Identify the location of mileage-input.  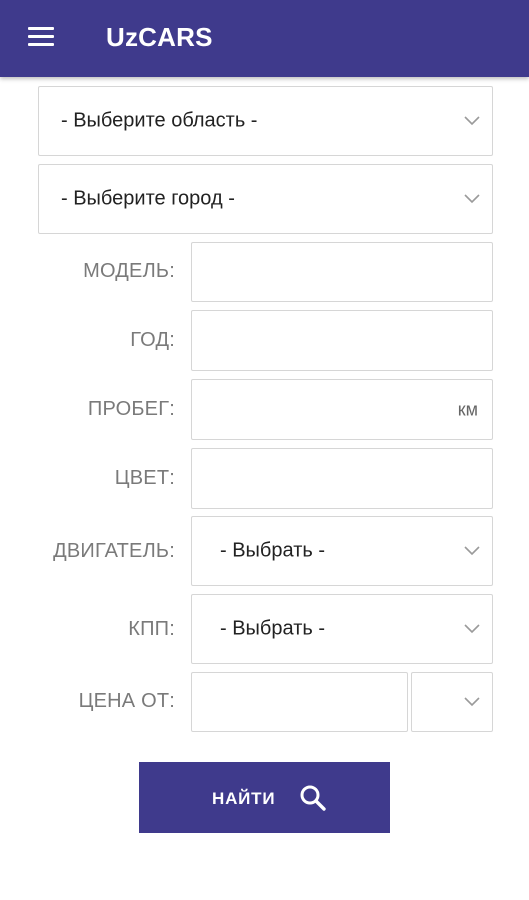
(342, 409).